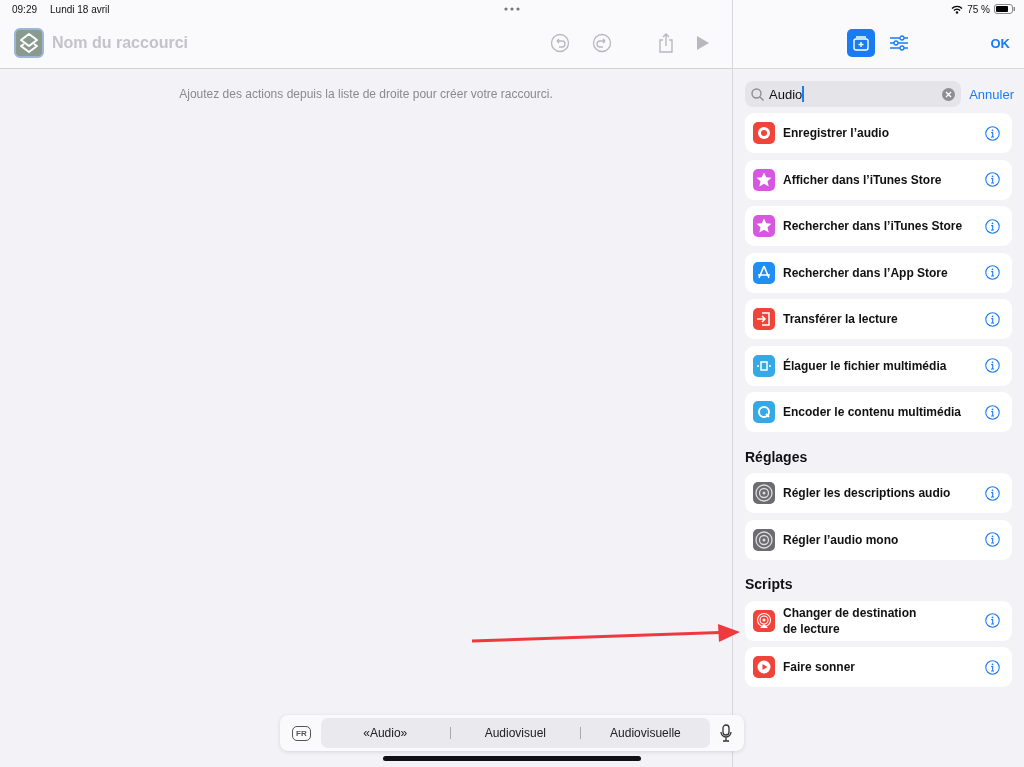 The height and width of the screenshot is (767, 1024). Describe the element at coordinates (899, 43) in the screenshot. I see `sliders-icon` at that location.